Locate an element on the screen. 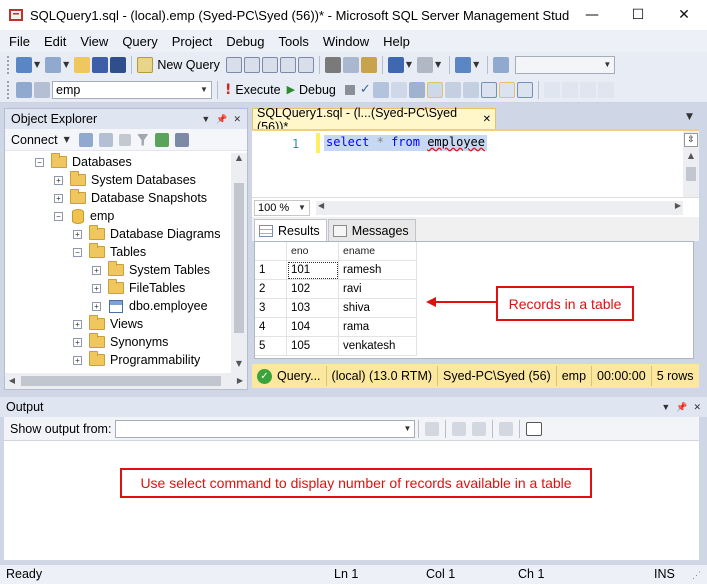 This screenshot has width=707, height=584. refresh-icon is located at coordinates (161, 139).